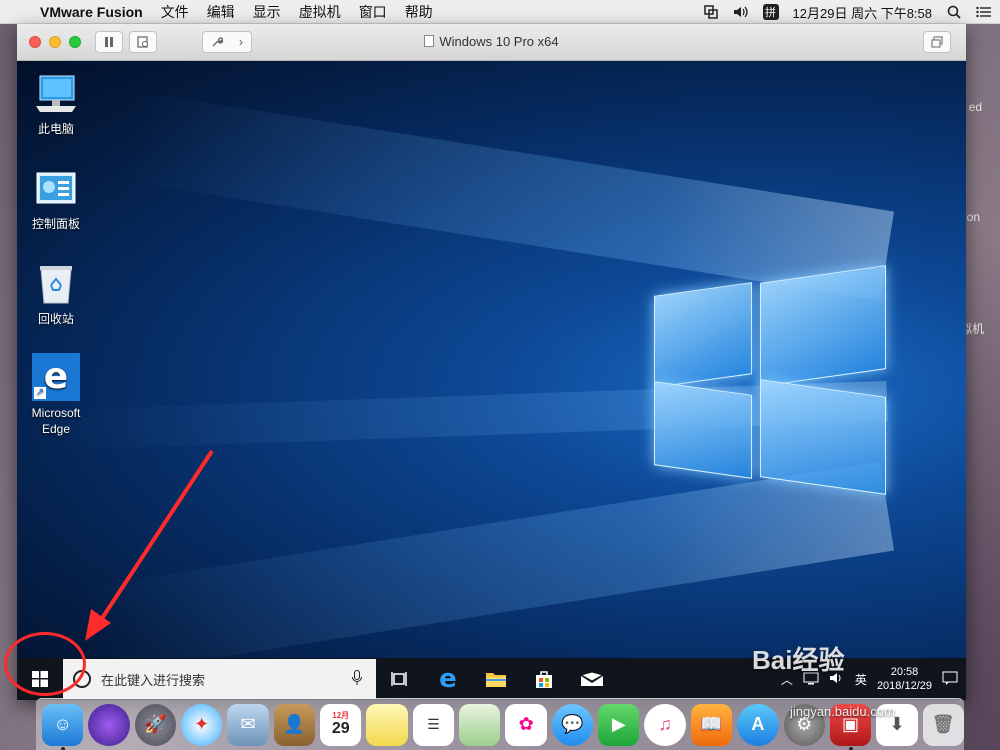  I want to click on menu-window: 窗口, so click(373, 12).